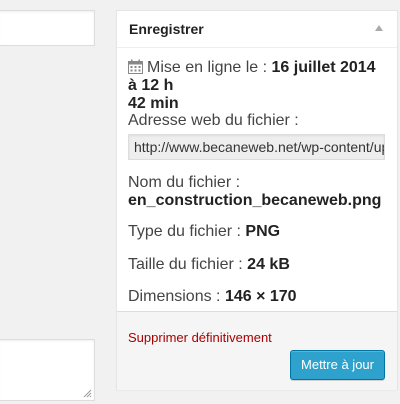 The image size is (400, 404). I want to click on arrow-up-icon, so click(379, 28).